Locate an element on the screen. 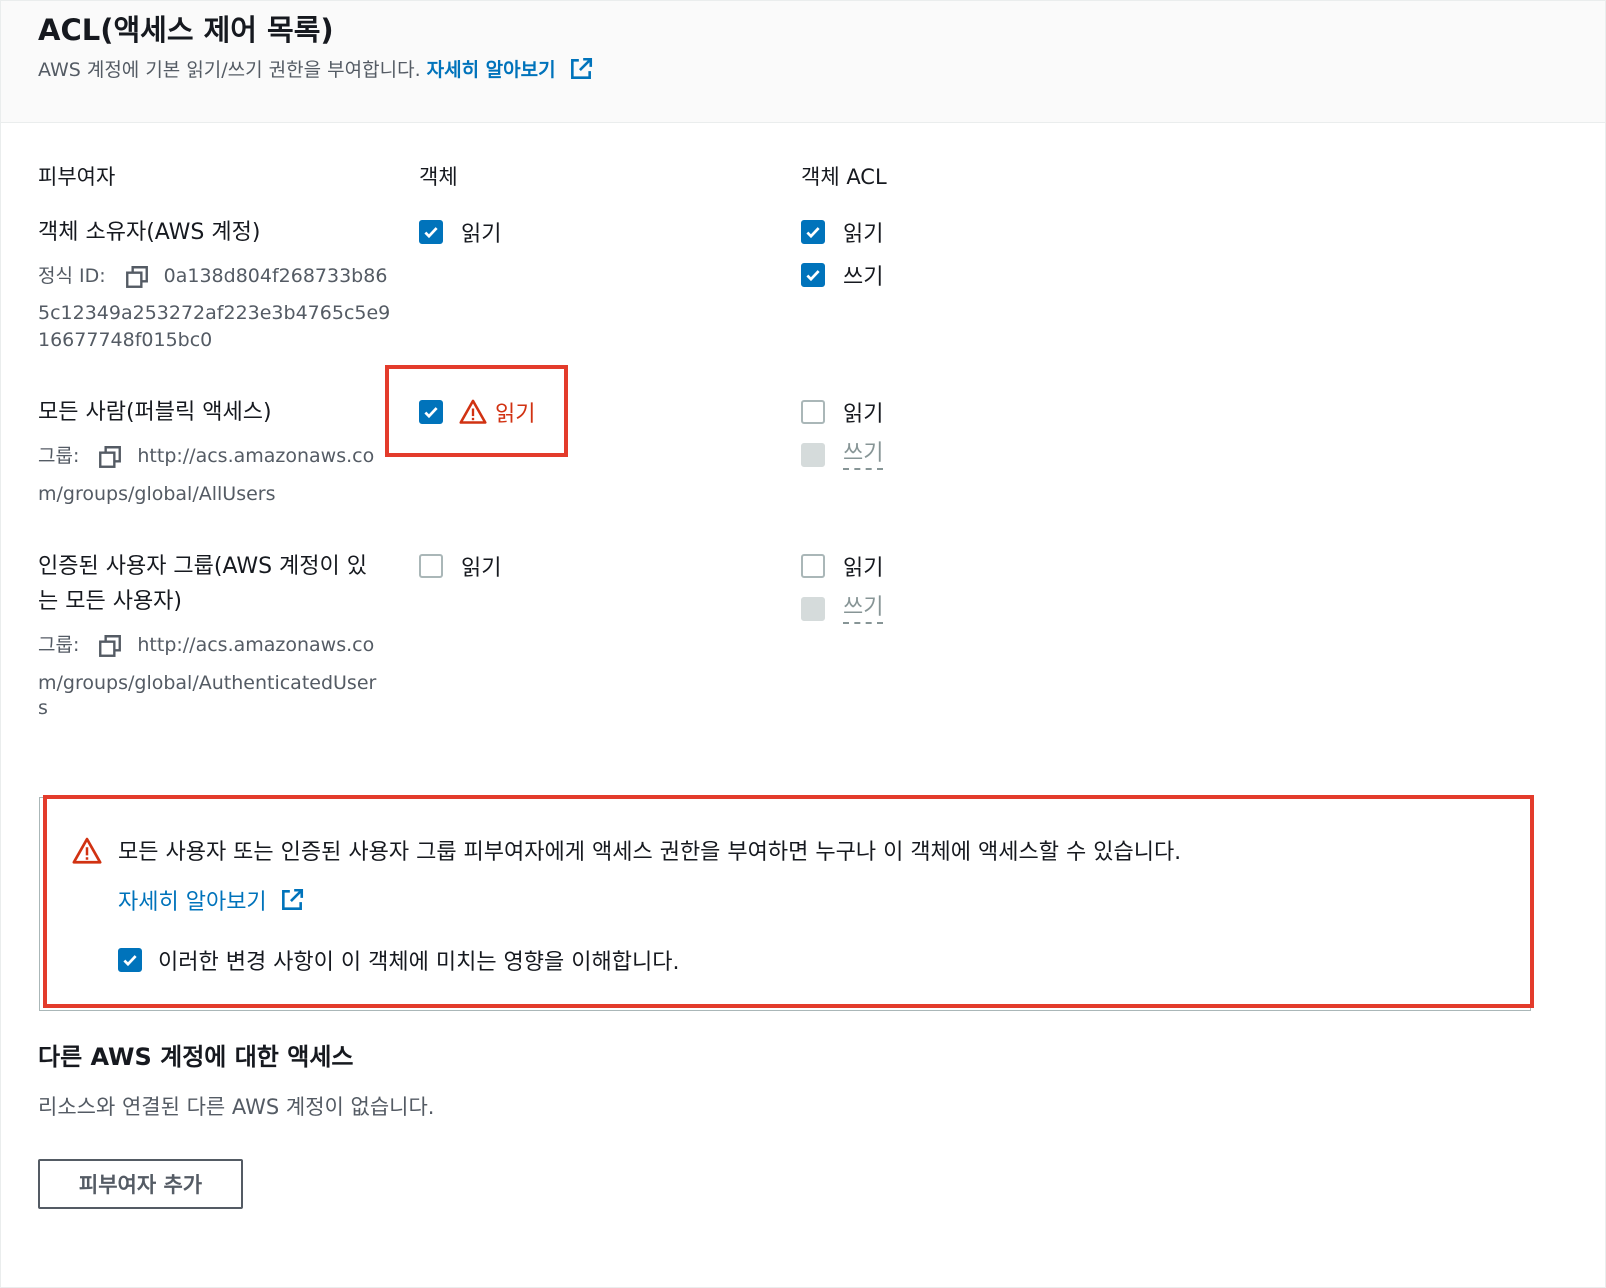 Image resolution: width=1606 pixels, height=1288 pixels. canonical-id-label: 정식 ID: is located at coordinates (72, 276).